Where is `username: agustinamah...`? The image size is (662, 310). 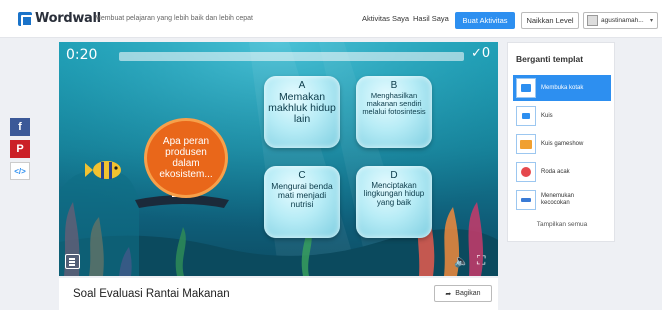
username: agustinamah... is located at coordinates (622, 20).